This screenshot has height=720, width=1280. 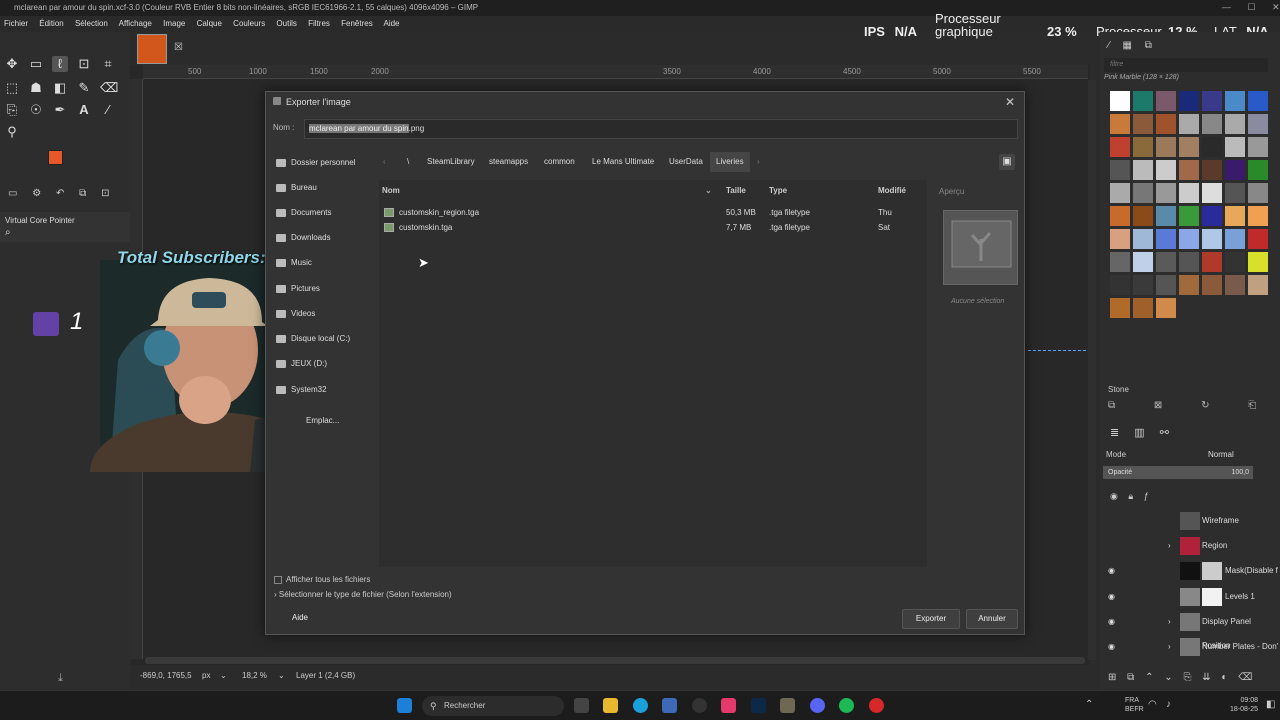 I want to click on paintbrush-icon: ✎, so click(x=84, y=88).